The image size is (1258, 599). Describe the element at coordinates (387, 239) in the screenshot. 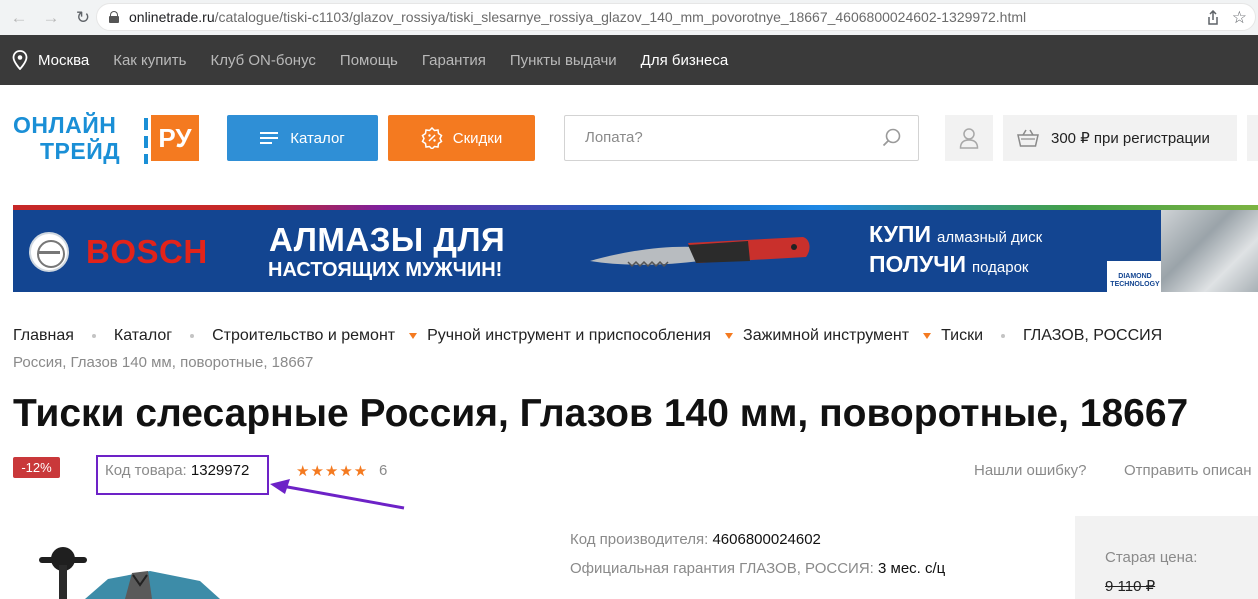

I see `banner-headline: АЛМАЗЫ ДЛЯ` at that location.